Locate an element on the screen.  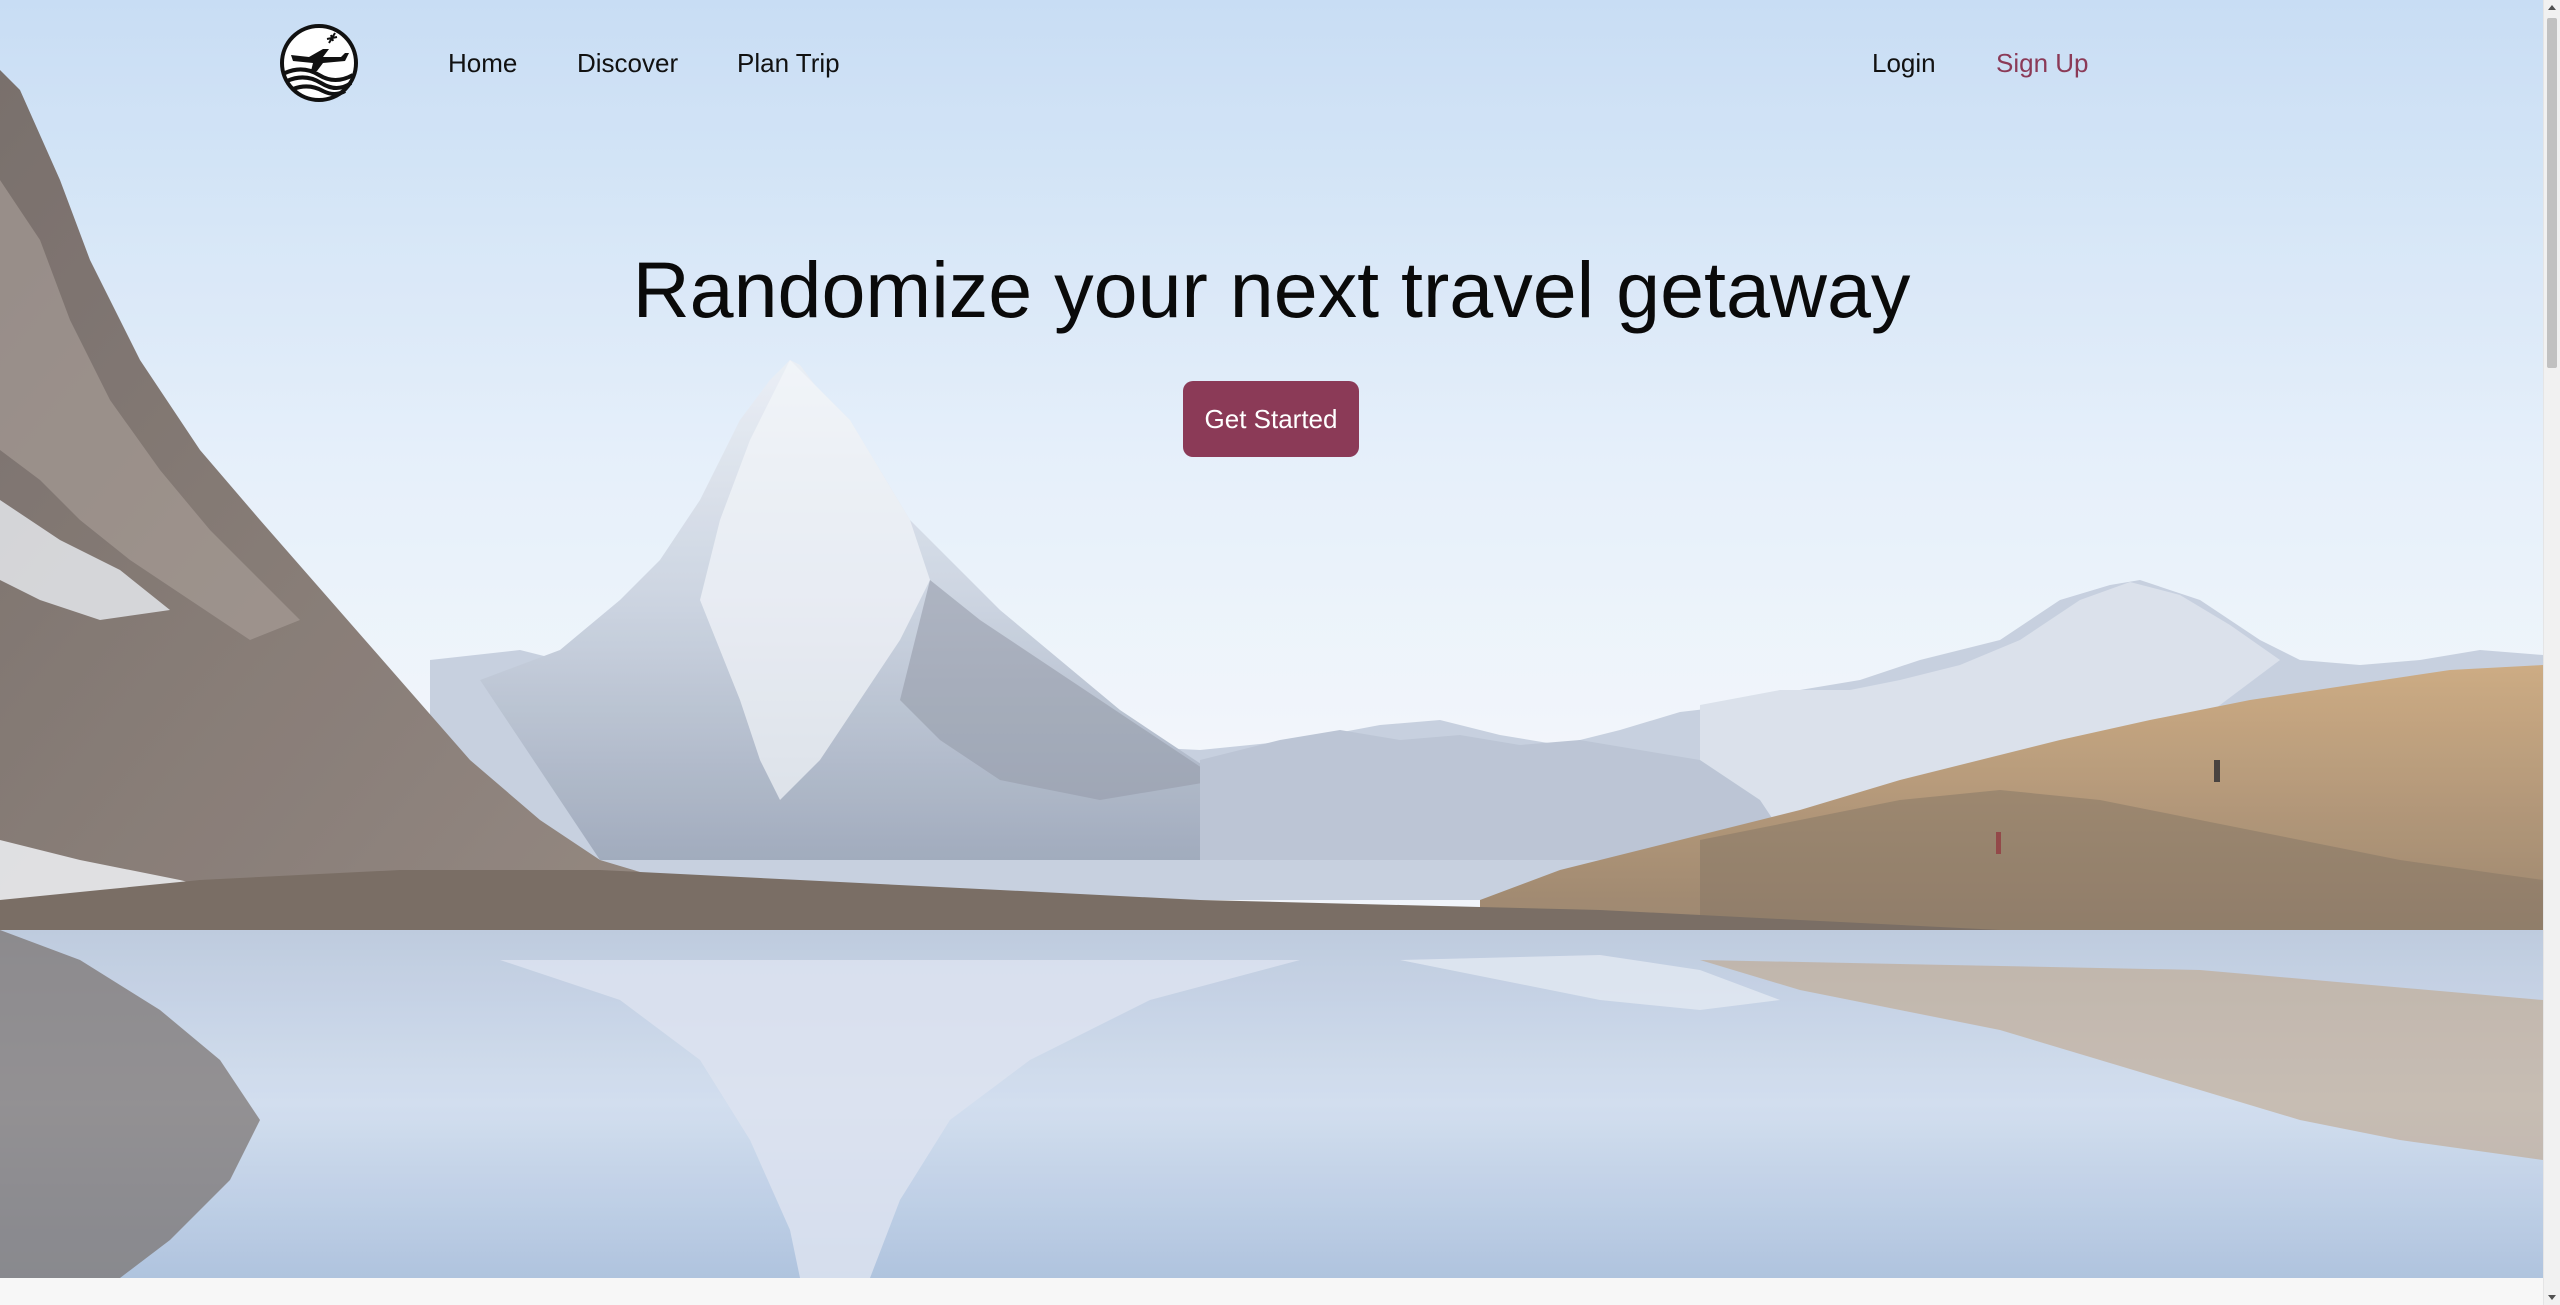
scrollbar-thumb is located at coordinates (2552, 193).